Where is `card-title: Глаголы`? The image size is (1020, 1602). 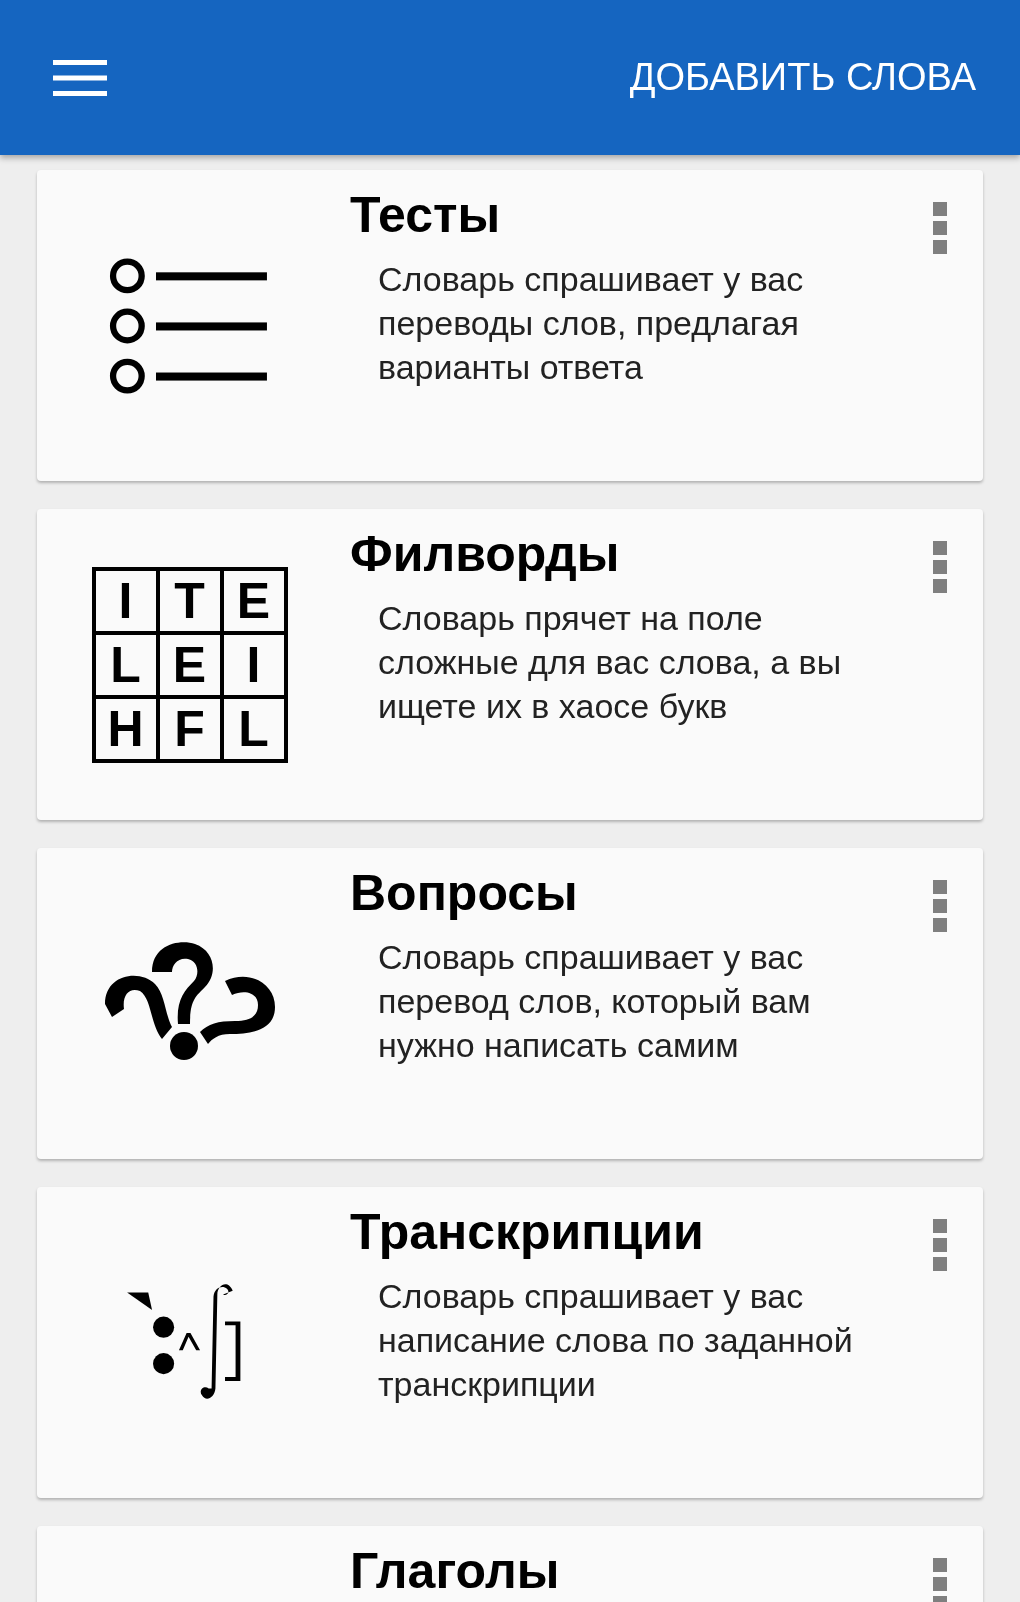
card-title: Глаголы is located at coordinates (455, 1571).